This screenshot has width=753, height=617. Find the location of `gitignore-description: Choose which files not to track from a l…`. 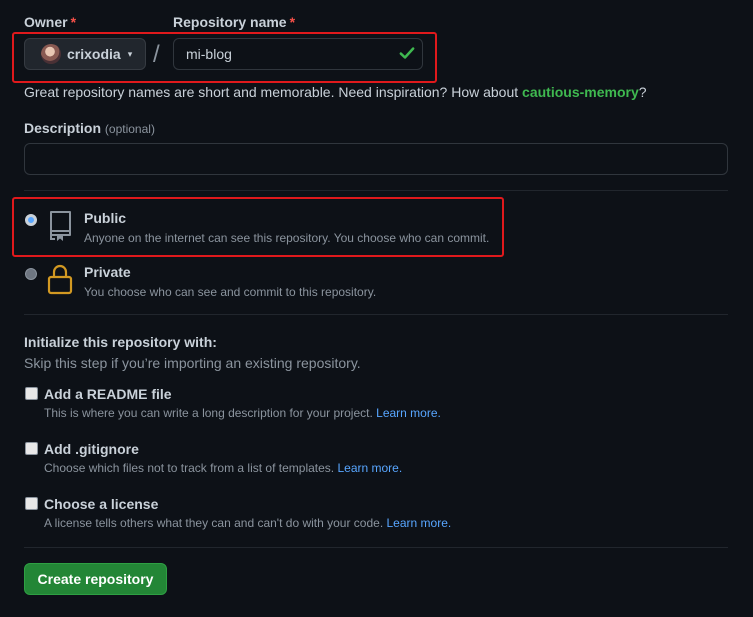

gitignore-description: Choose which files not to track from a l… is located at coordinates (223, 468).